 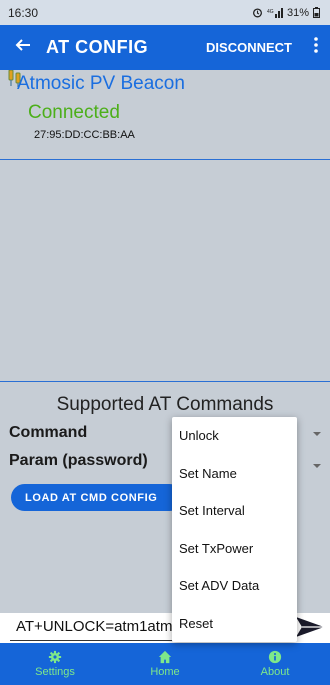 What do you see at coordinates (78, 460) in the screenshot?
I see `param-label: Param (password)` at bounding box center [78, 460].